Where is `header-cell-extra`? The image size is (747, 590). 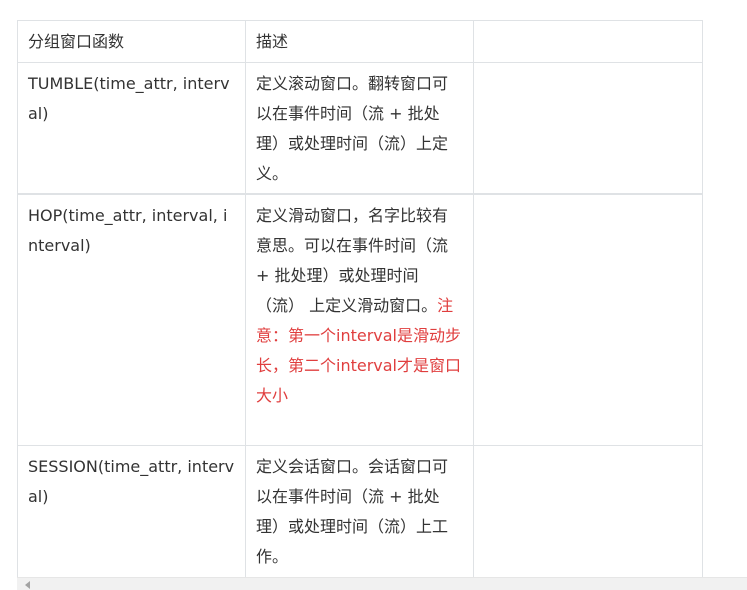 header-cell-extra is located at coordinates (588, 41).